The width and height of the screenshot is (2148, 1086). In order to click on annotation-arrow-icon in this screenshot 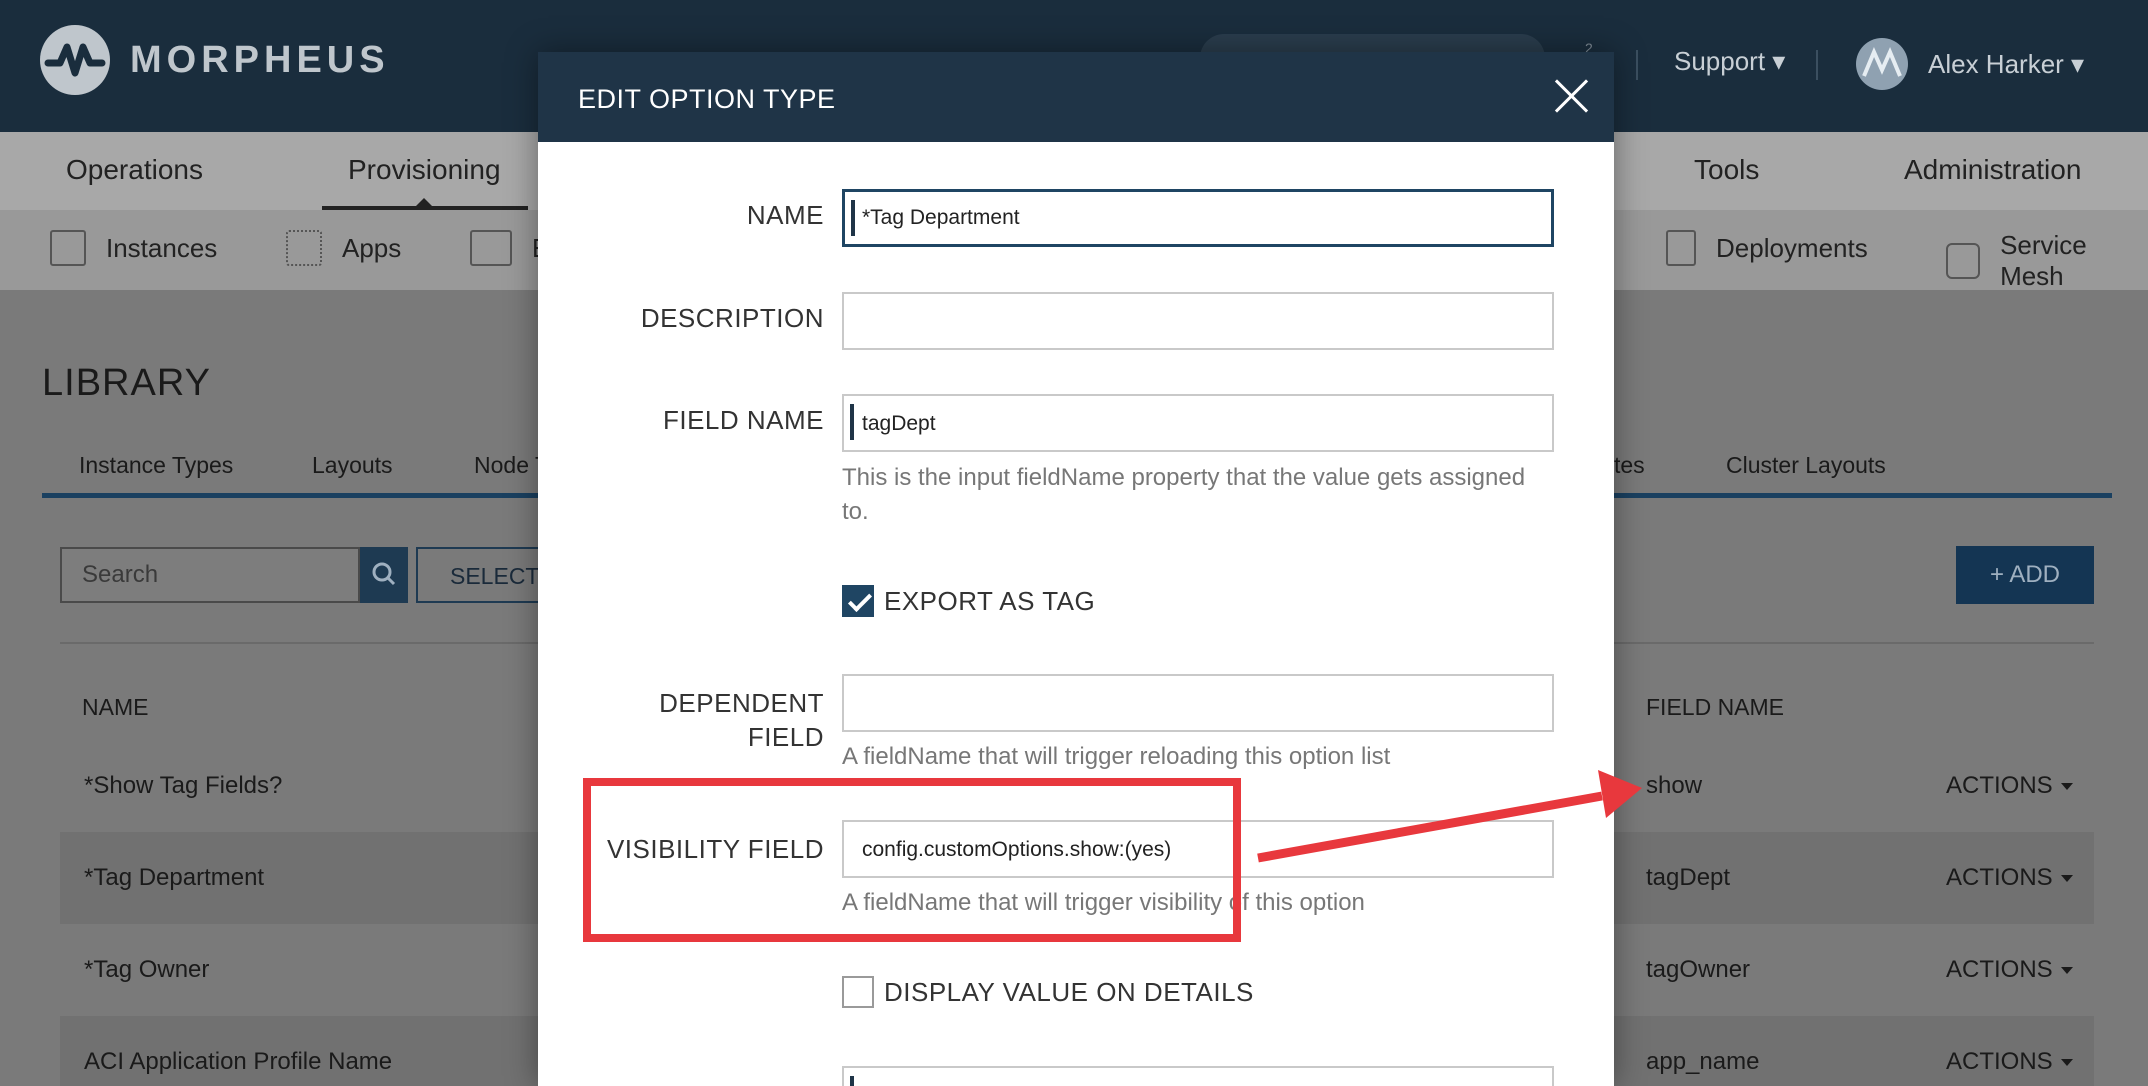, I will do `click(1449, 816)`.